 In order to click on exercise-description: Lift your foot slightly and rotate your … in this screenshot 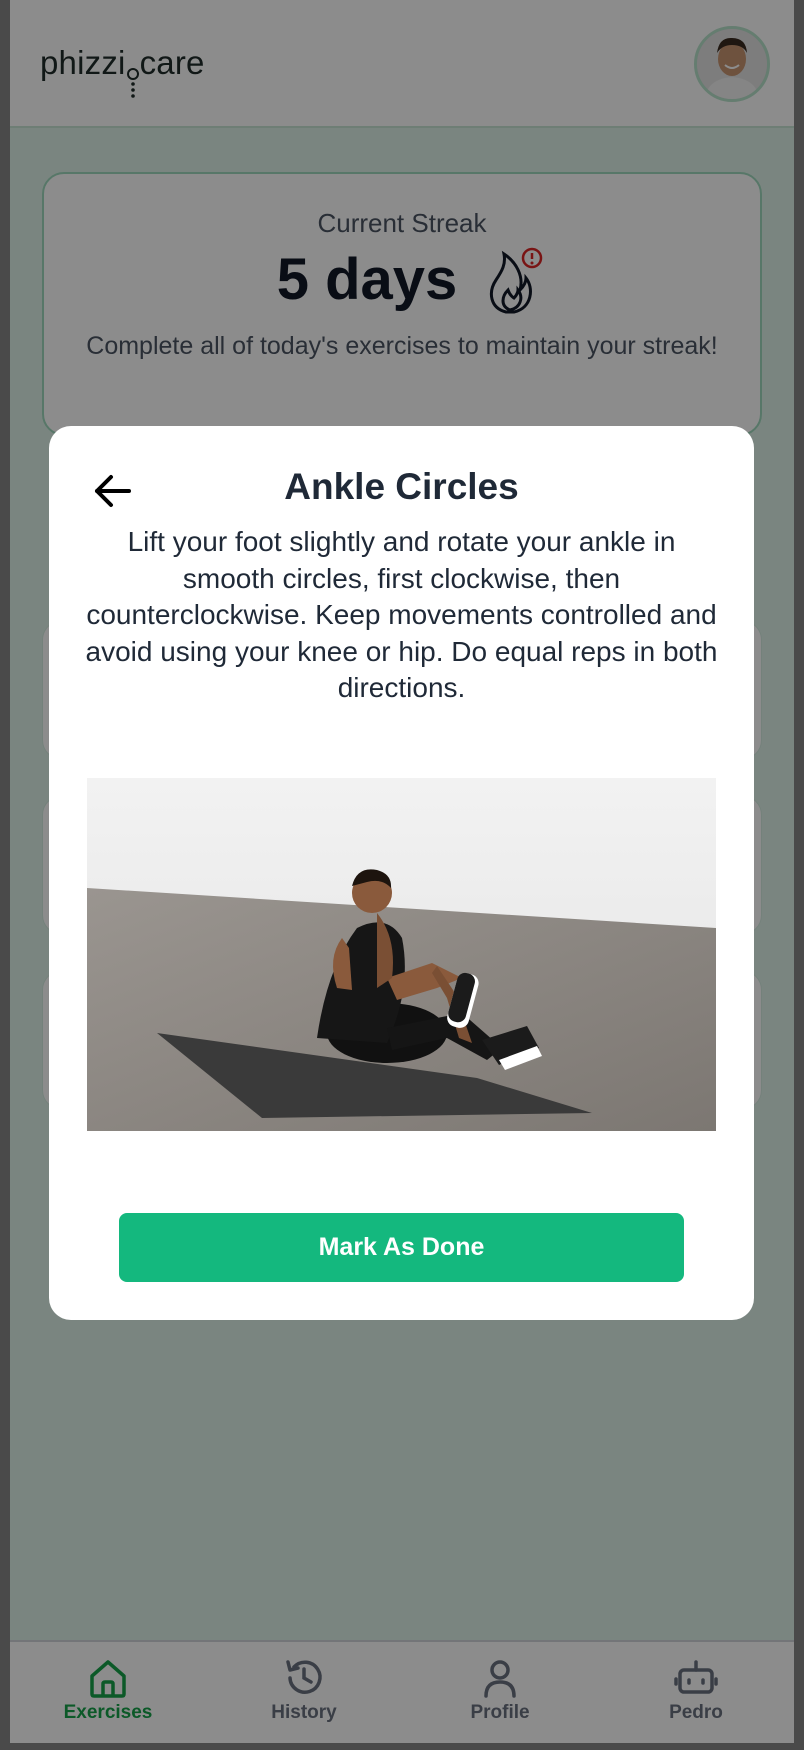, I will do `click(401, 614)`.